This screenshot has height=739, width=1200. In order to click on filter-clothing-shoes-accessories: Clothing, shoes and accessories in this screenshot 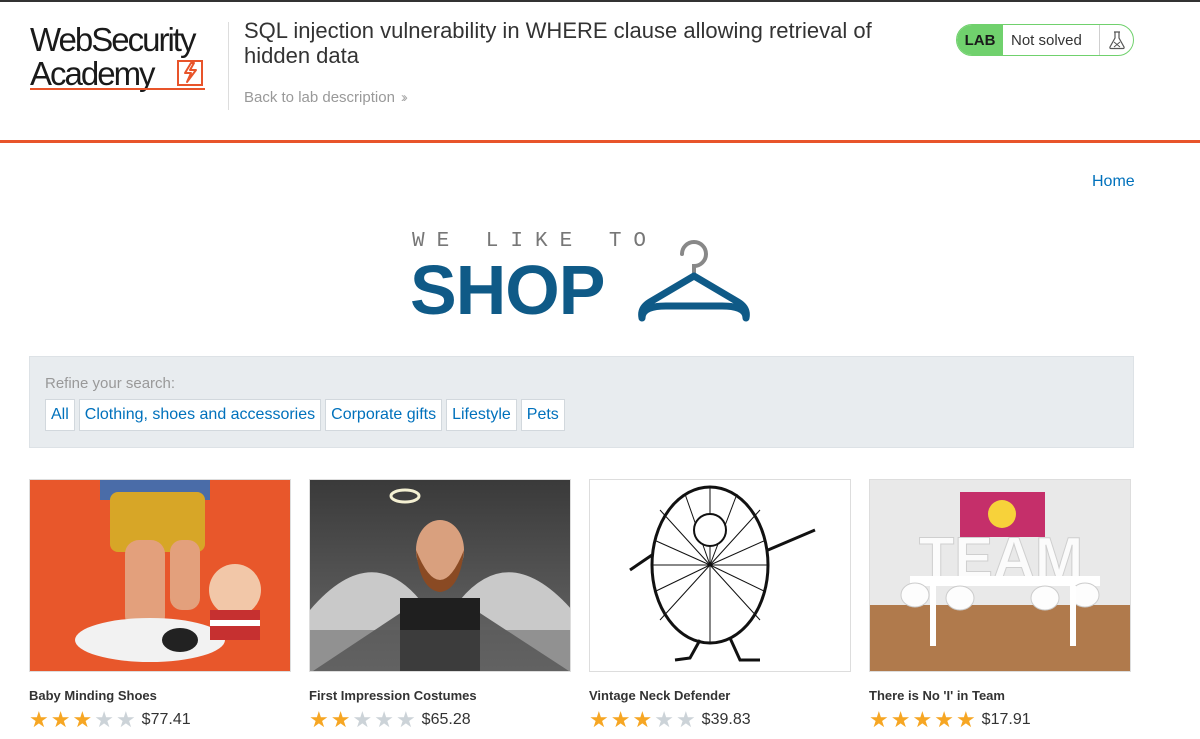, I will do `click(200, 415)`.